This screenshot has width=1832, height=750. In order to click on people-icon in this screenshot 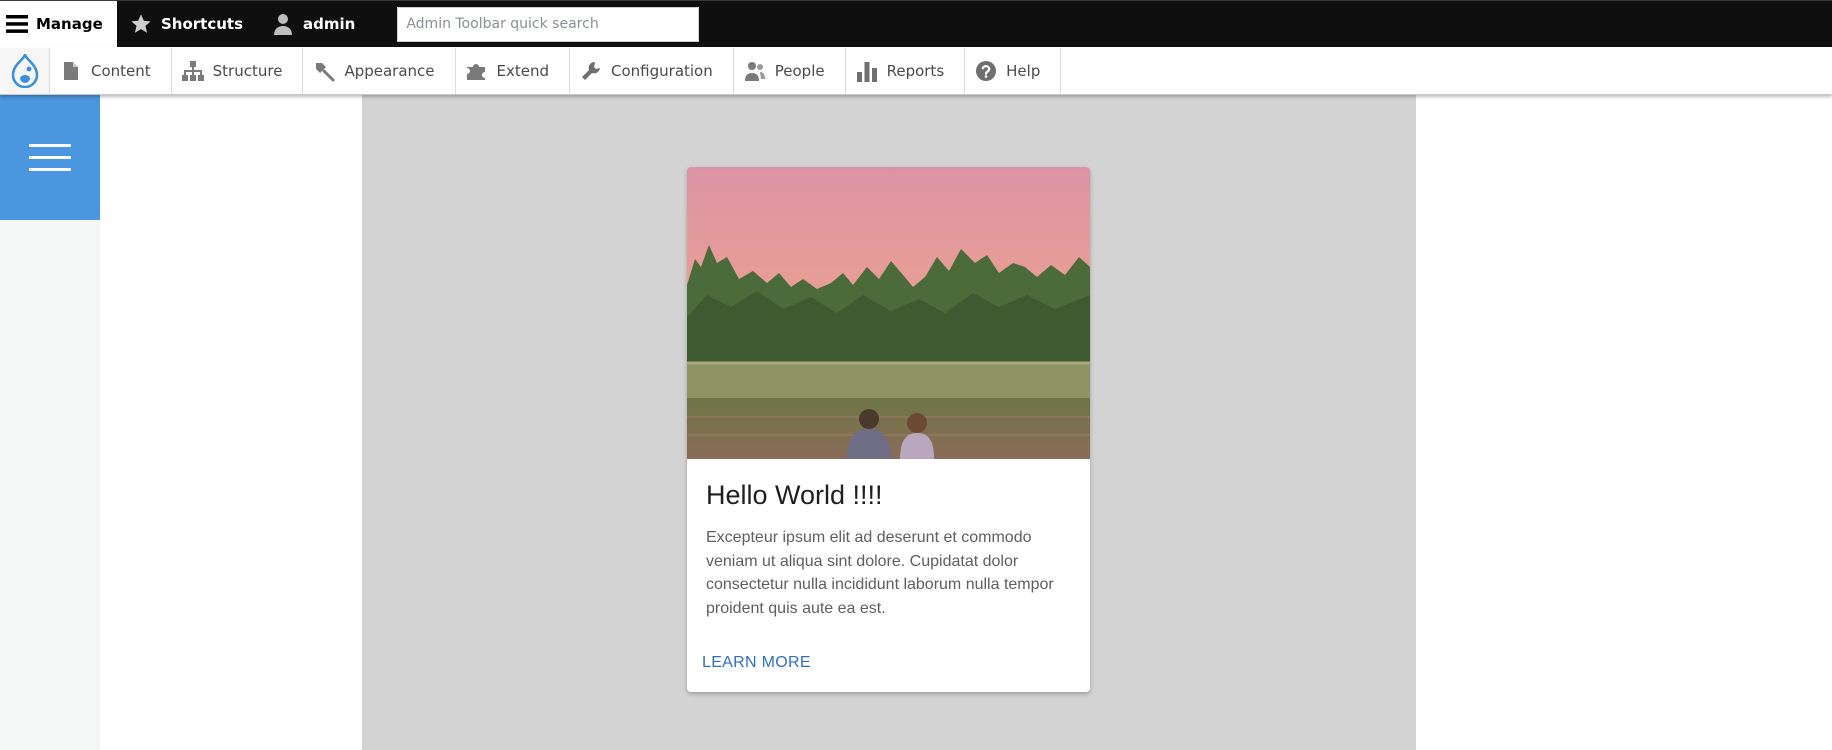, I will do `click(755, 71)`.